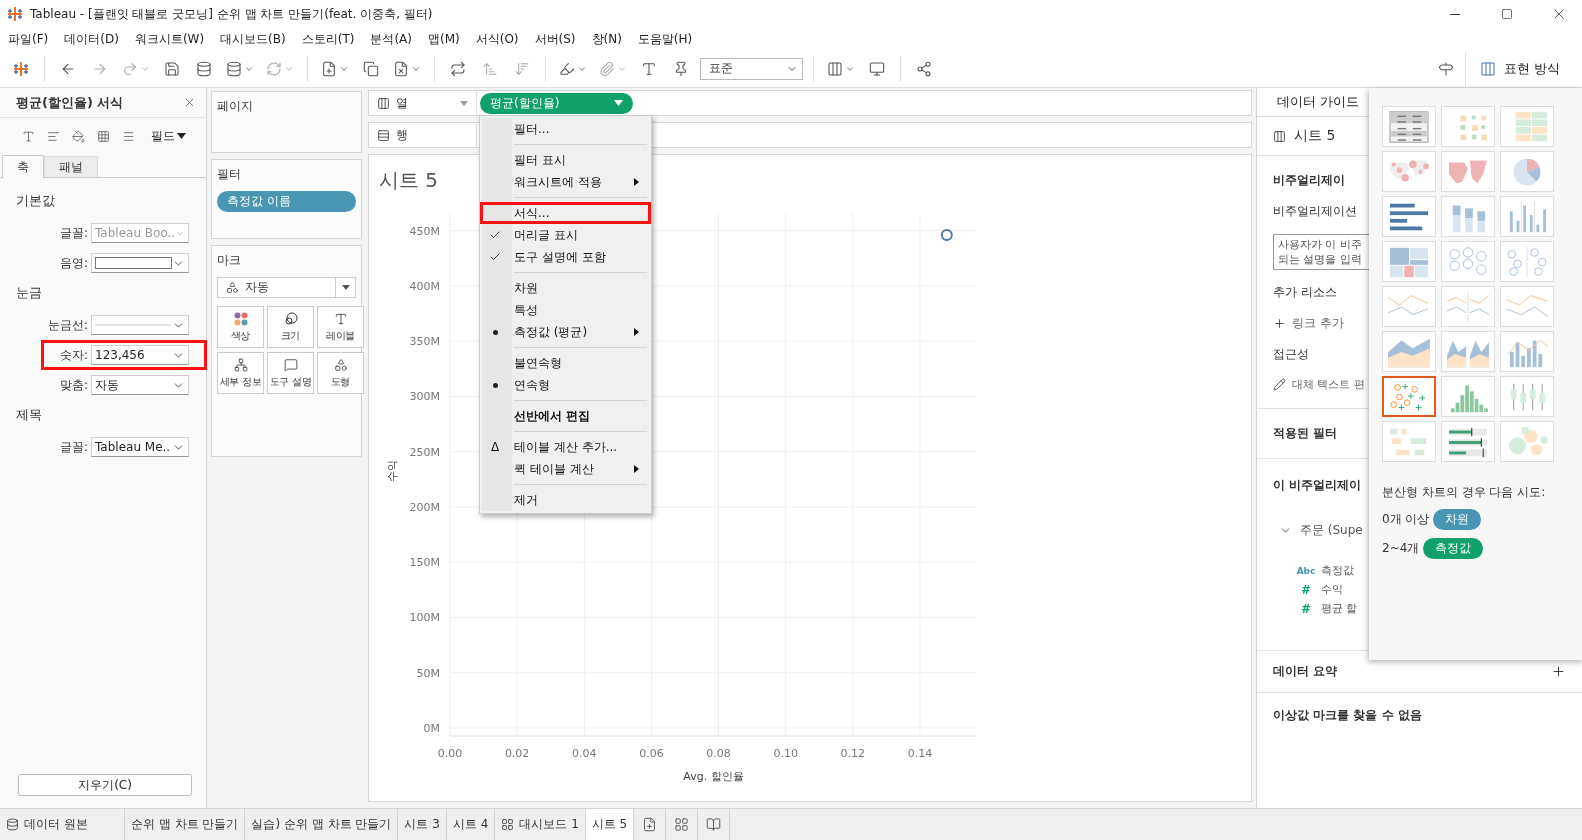 The image size is (1582, 840). What do you see at coordinates (169, 39) in the screenshot?
I see `menu-item: 워크시트(W)` at bounding box center [169, 39].